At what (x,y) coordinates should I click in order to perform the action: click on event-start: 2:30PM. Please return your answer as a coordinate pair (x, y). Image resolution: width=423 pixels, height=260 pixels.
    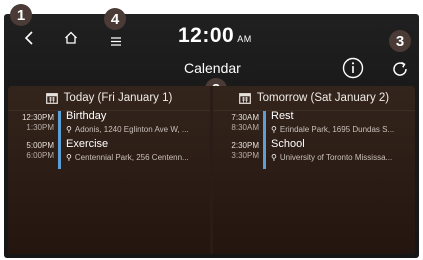
    Looking at the image, I should click on (245, 145).